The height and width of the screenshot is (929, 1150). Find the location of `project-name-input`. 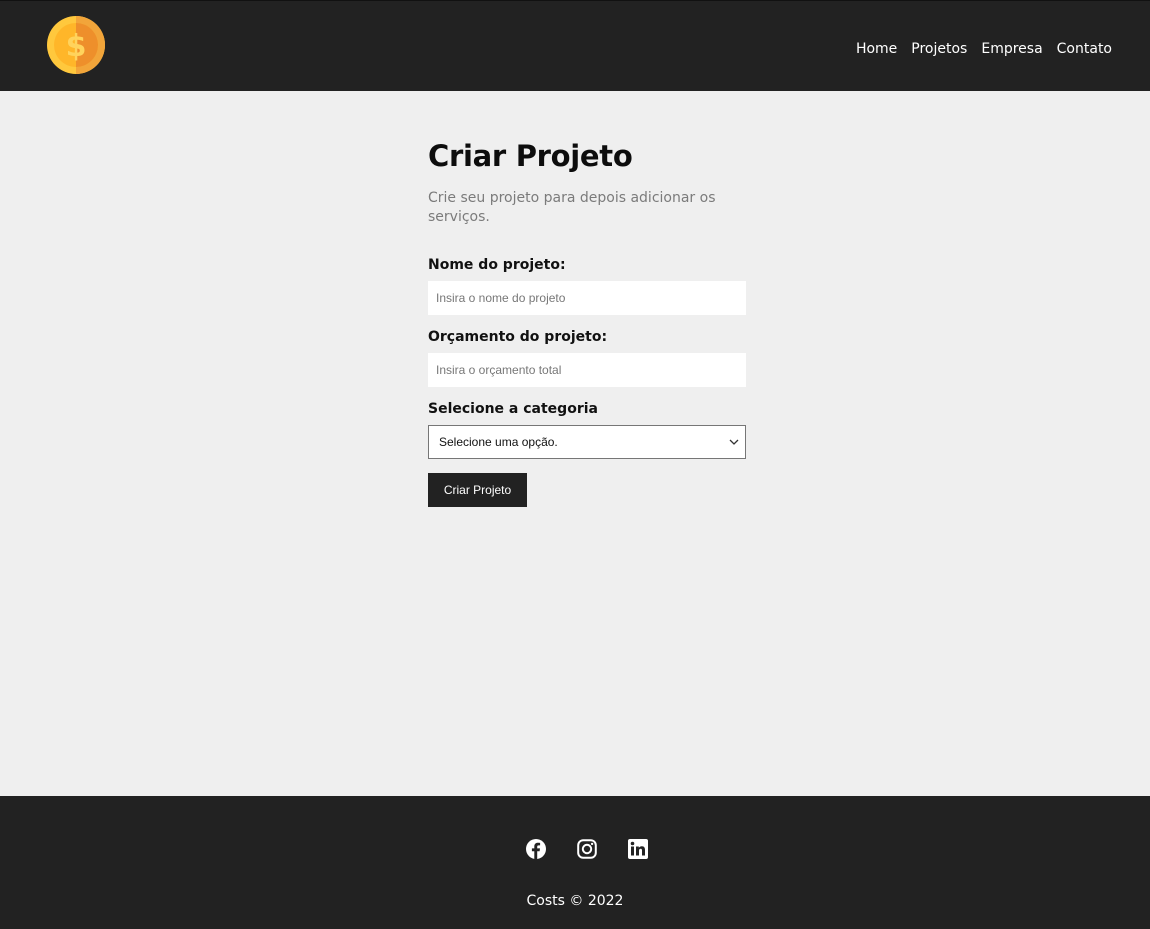

project-name-input is located at coordinates (587, 298).